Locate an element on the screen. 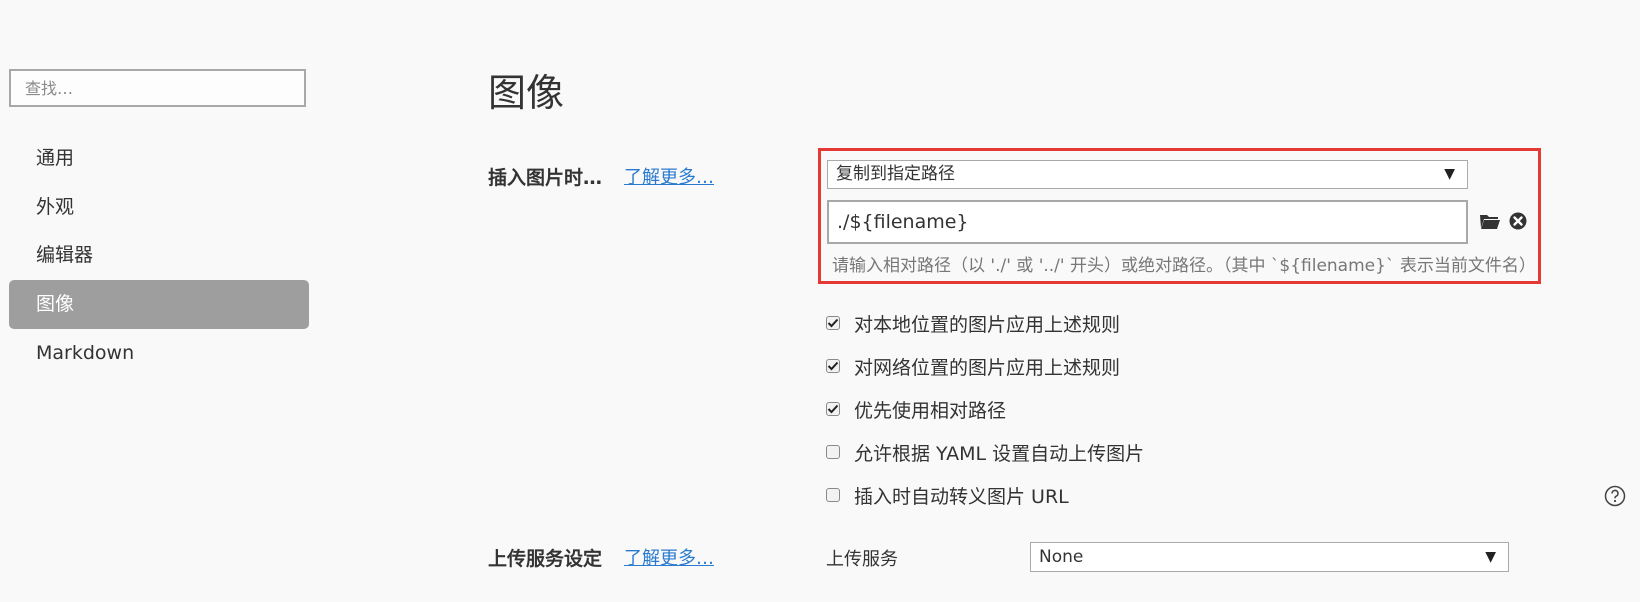 The width and height of the screenshot is (1640, 602). search-input is located at coordinates (157, 88).